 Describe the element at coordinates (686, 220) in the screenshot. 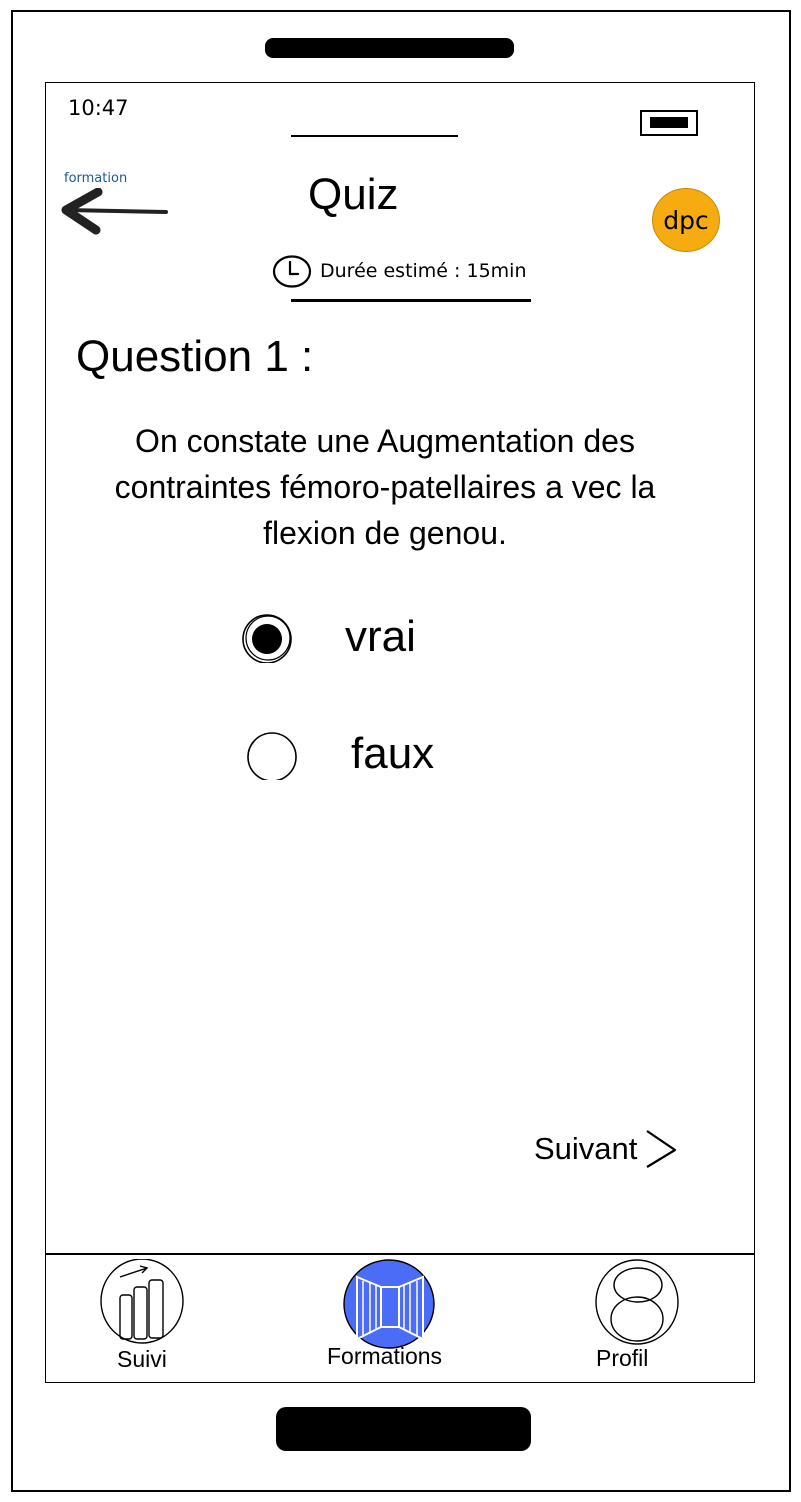

I see `dpc-badge: dpc` at that location.